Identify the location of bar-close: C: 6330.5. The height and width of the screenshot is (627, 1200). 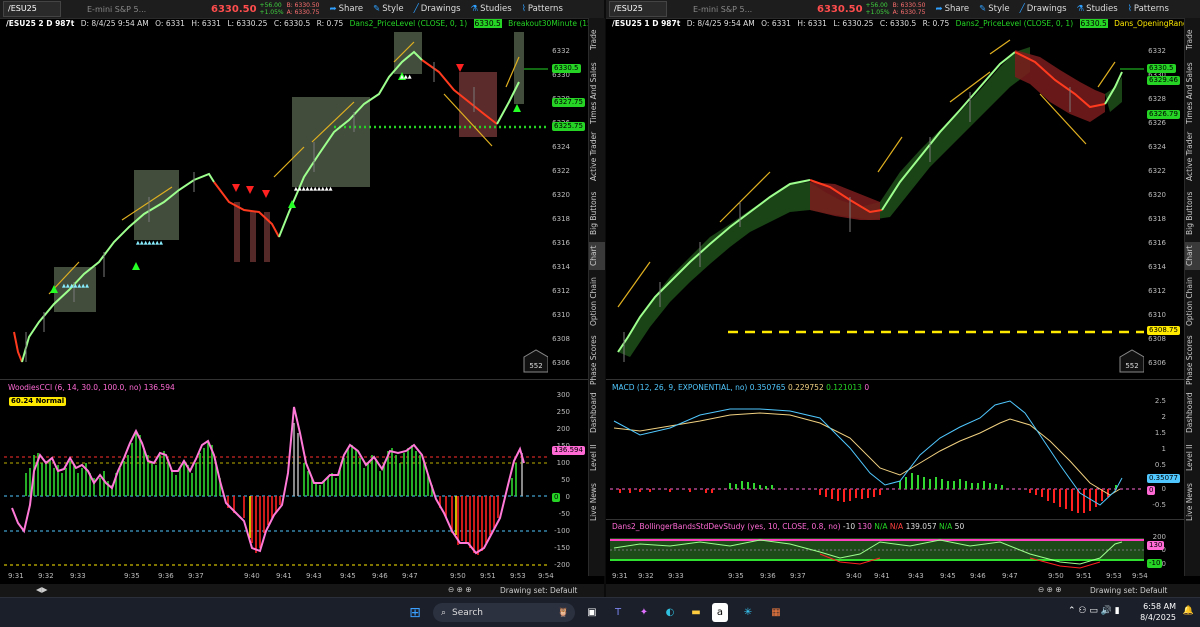
(898, 23).